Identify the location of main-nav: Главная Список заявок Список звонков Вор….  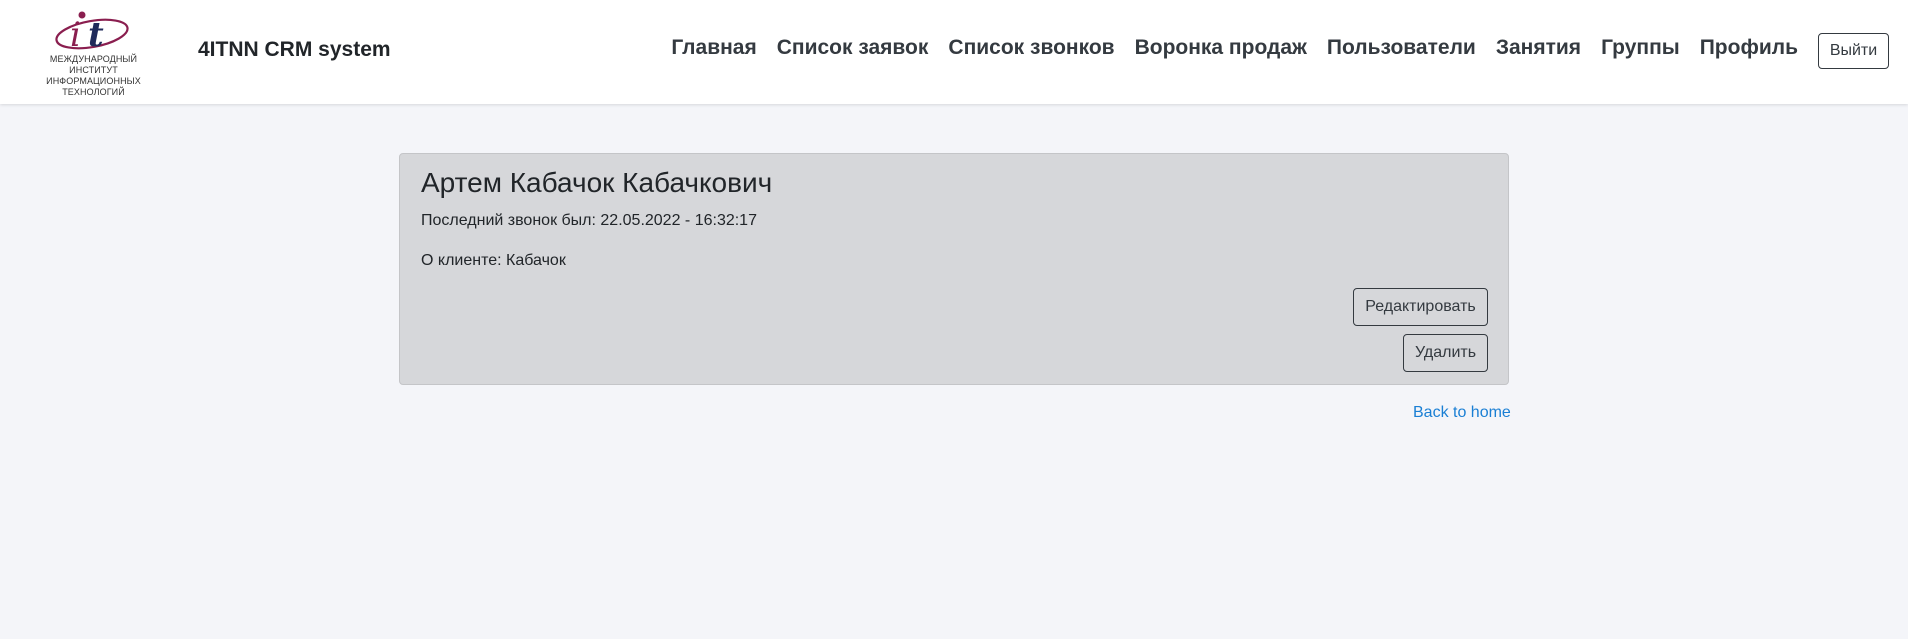
(1234, 48).